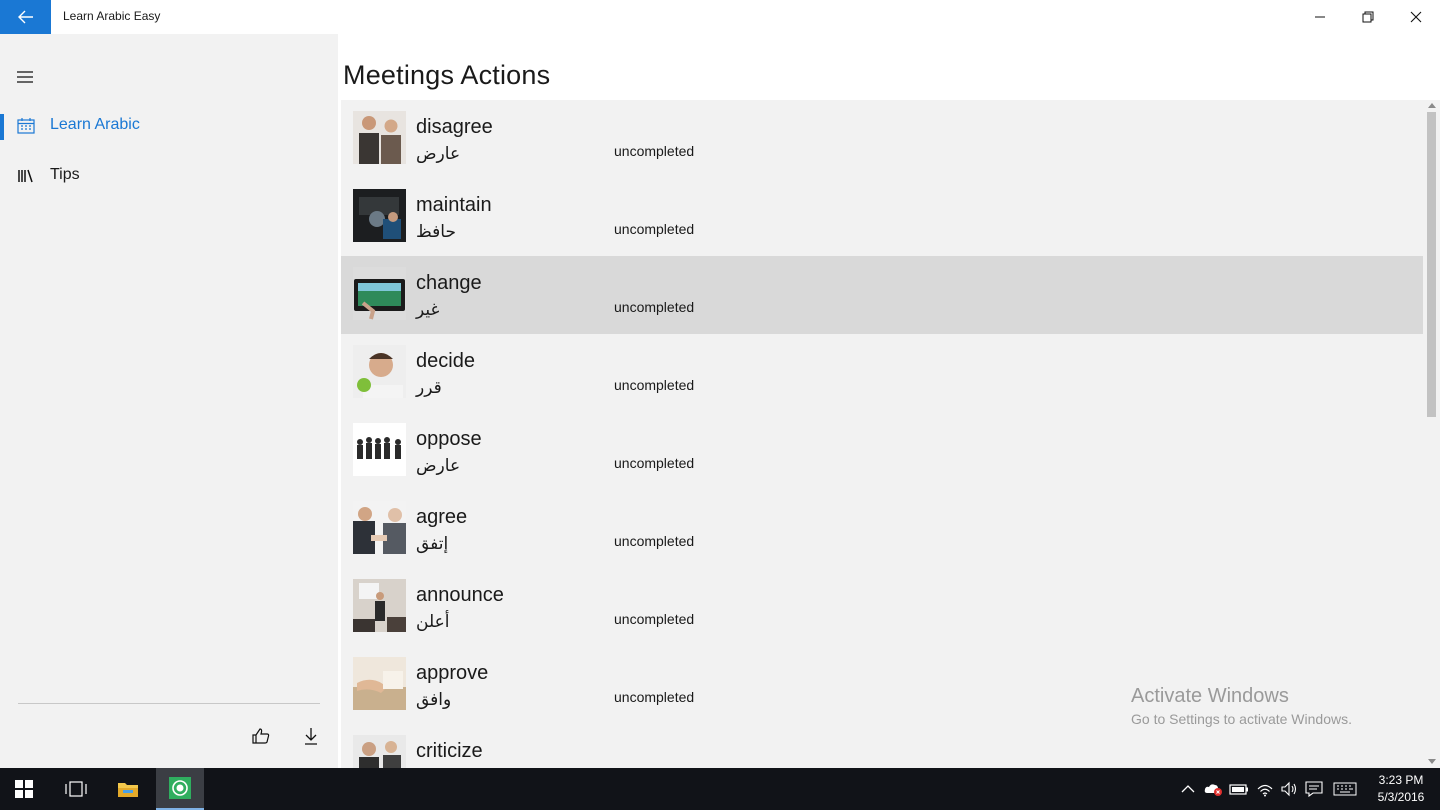 The width and height of the screenshot is (1440, 810). I want to click on start-button, so click(24, 789).